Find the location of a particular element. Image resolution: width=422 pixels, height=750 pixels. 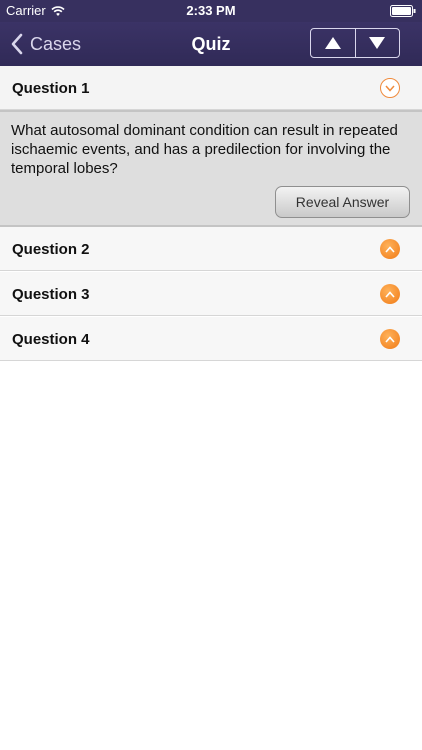

chevron-down-icon is located at coordinates (390, 88).